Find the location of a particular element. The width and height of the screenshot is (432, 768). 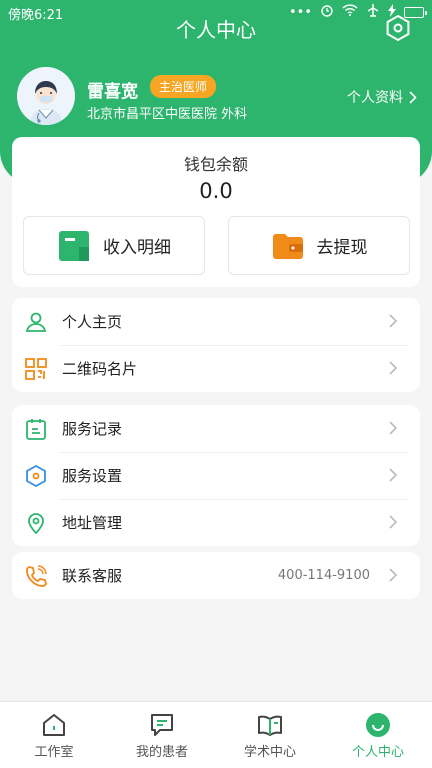

menu-item-customer-service: 联系客服 400-114-9100 is located at coordinates (216, 575).